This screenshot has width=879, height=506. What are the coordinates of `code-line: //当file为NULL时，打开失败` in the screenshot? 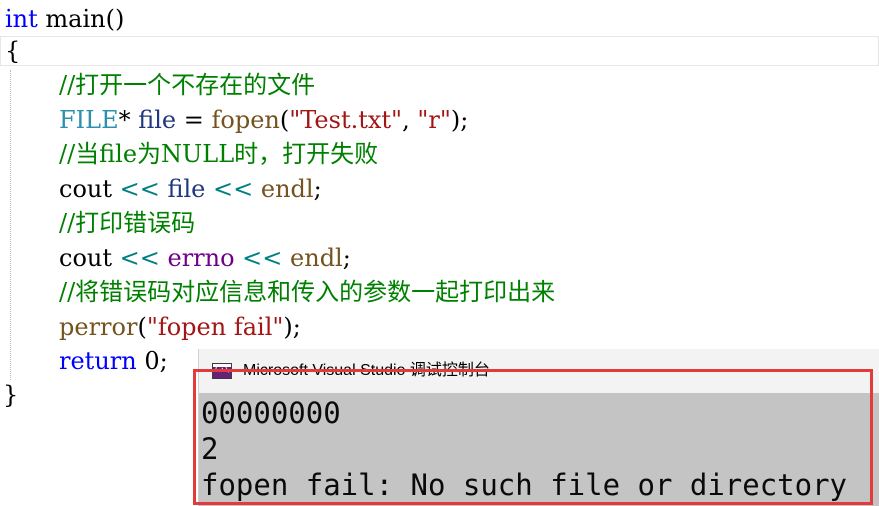 It's located at (189, 154).